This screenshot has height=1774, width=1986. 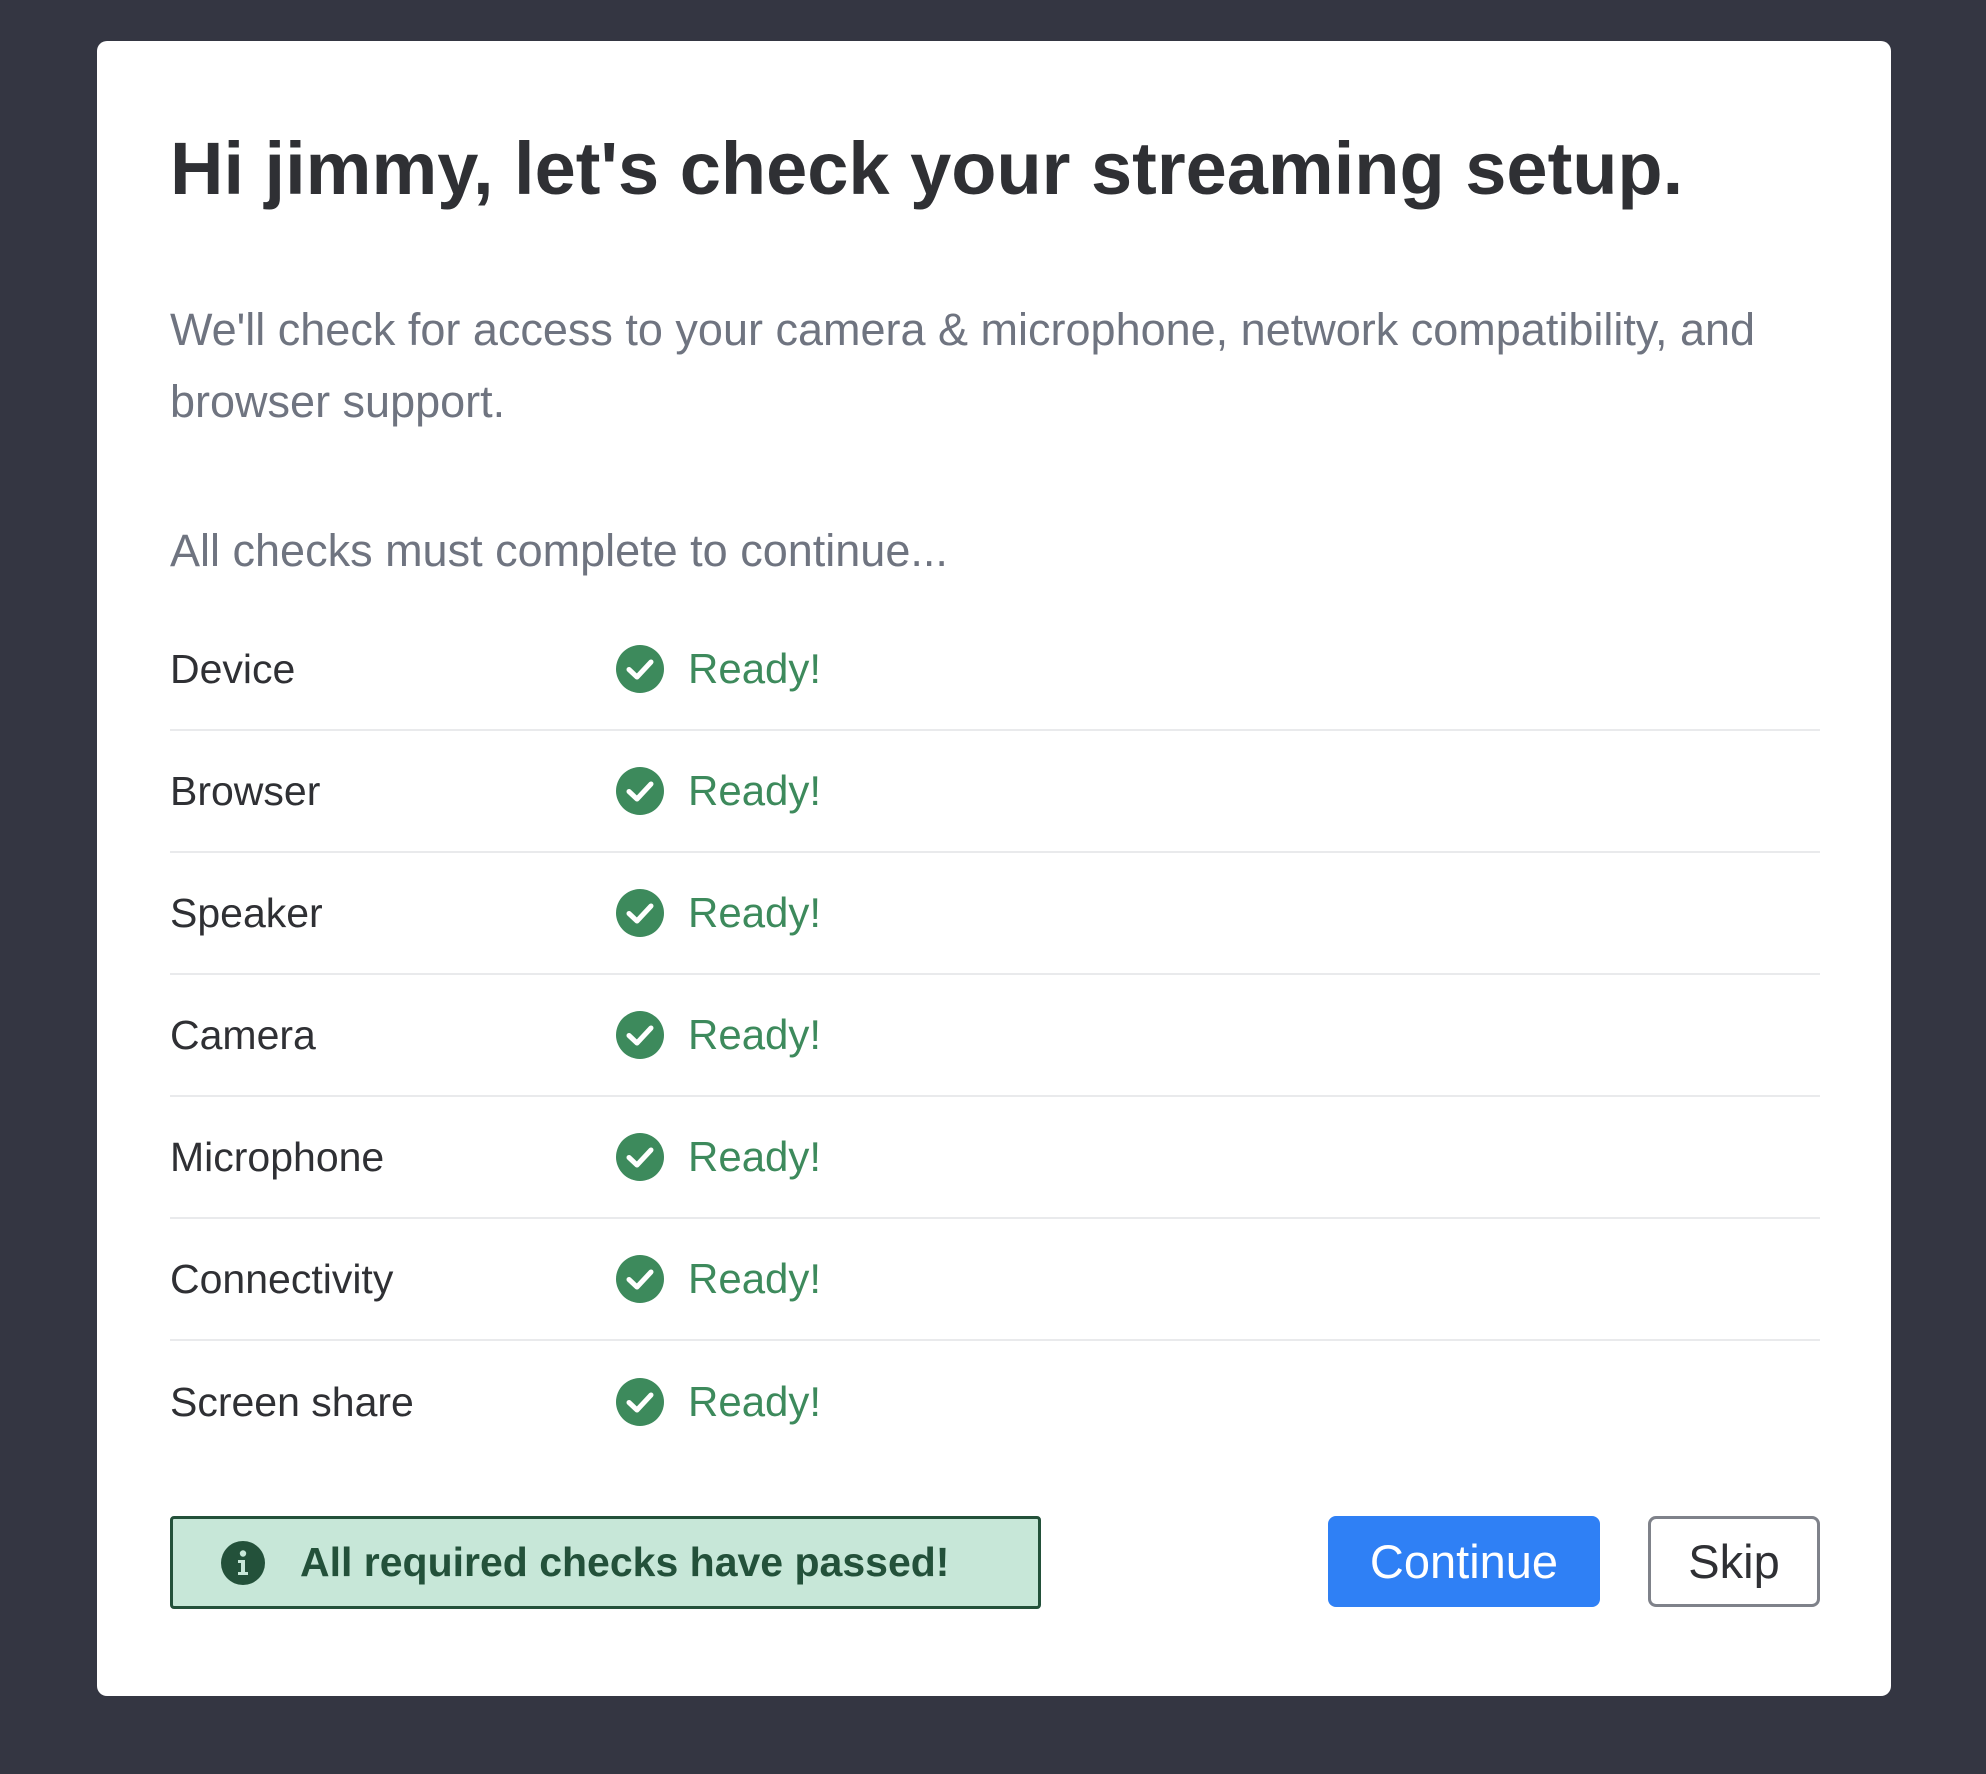 What do you see at coordinates (995, 914) in the screenshot?
I see `check-row-speaker: Speaker Ready!` at bounding box center [995, 914].